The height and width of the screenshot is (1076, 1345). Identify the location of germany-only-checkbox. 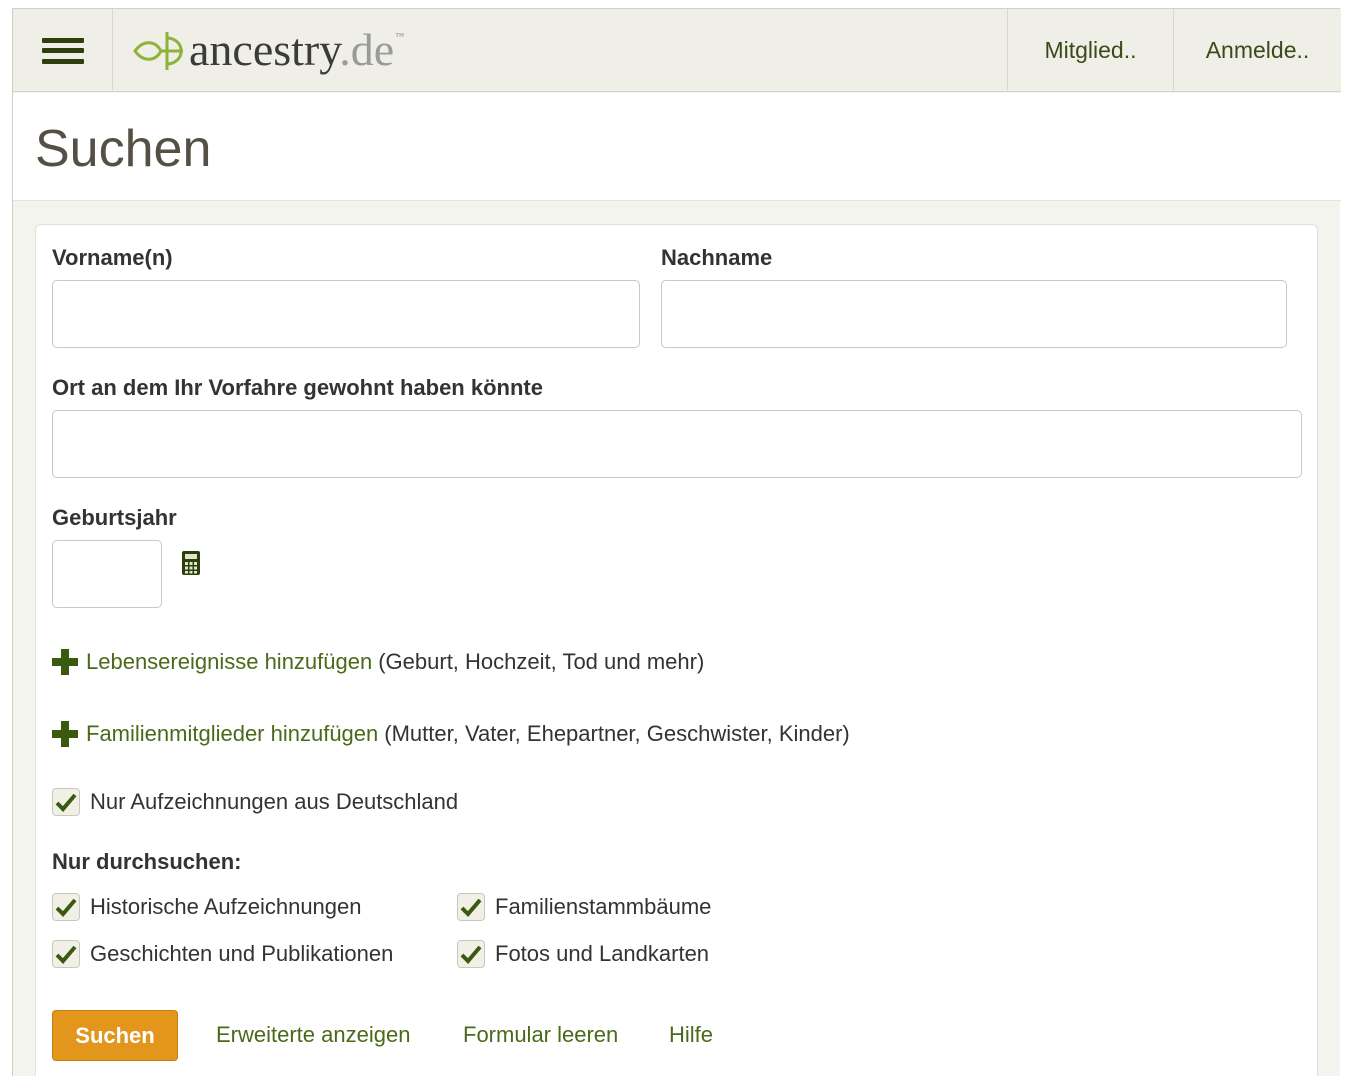
(66, 802).